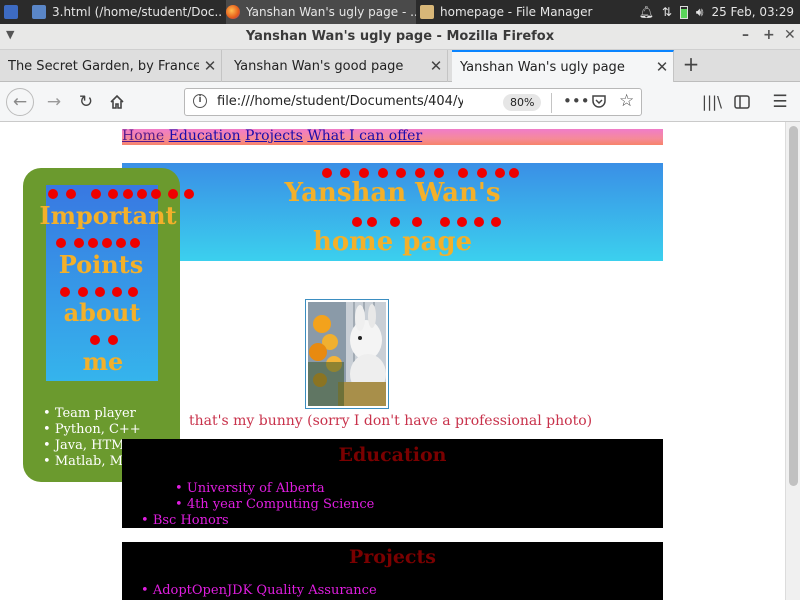 This screenshot has height=600, width=800. What do you see at coordinates (106, 430) in the screenshot?
I see `list-item: Python, C++` at bounding box center [106, 430].